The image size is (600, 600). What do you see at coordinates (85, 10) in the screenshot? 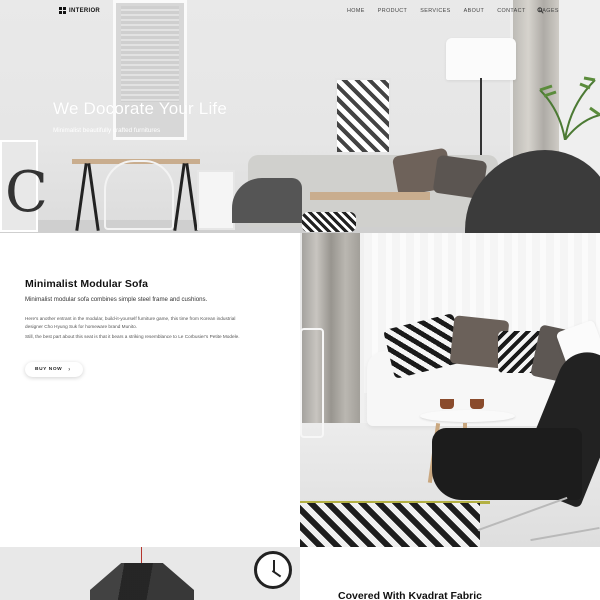
I see `logo-text: INTERIOR` at bounding box center [85, 10].